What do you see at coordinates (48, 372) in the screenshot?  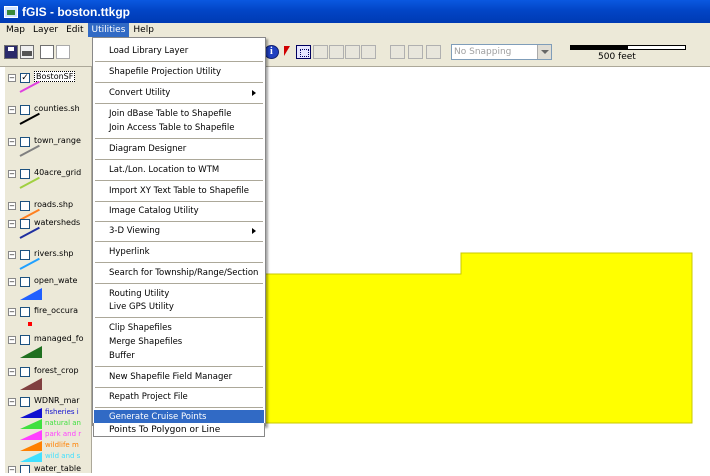 I see `layer-row: − forest_crop` at bounding box center [48, 372].